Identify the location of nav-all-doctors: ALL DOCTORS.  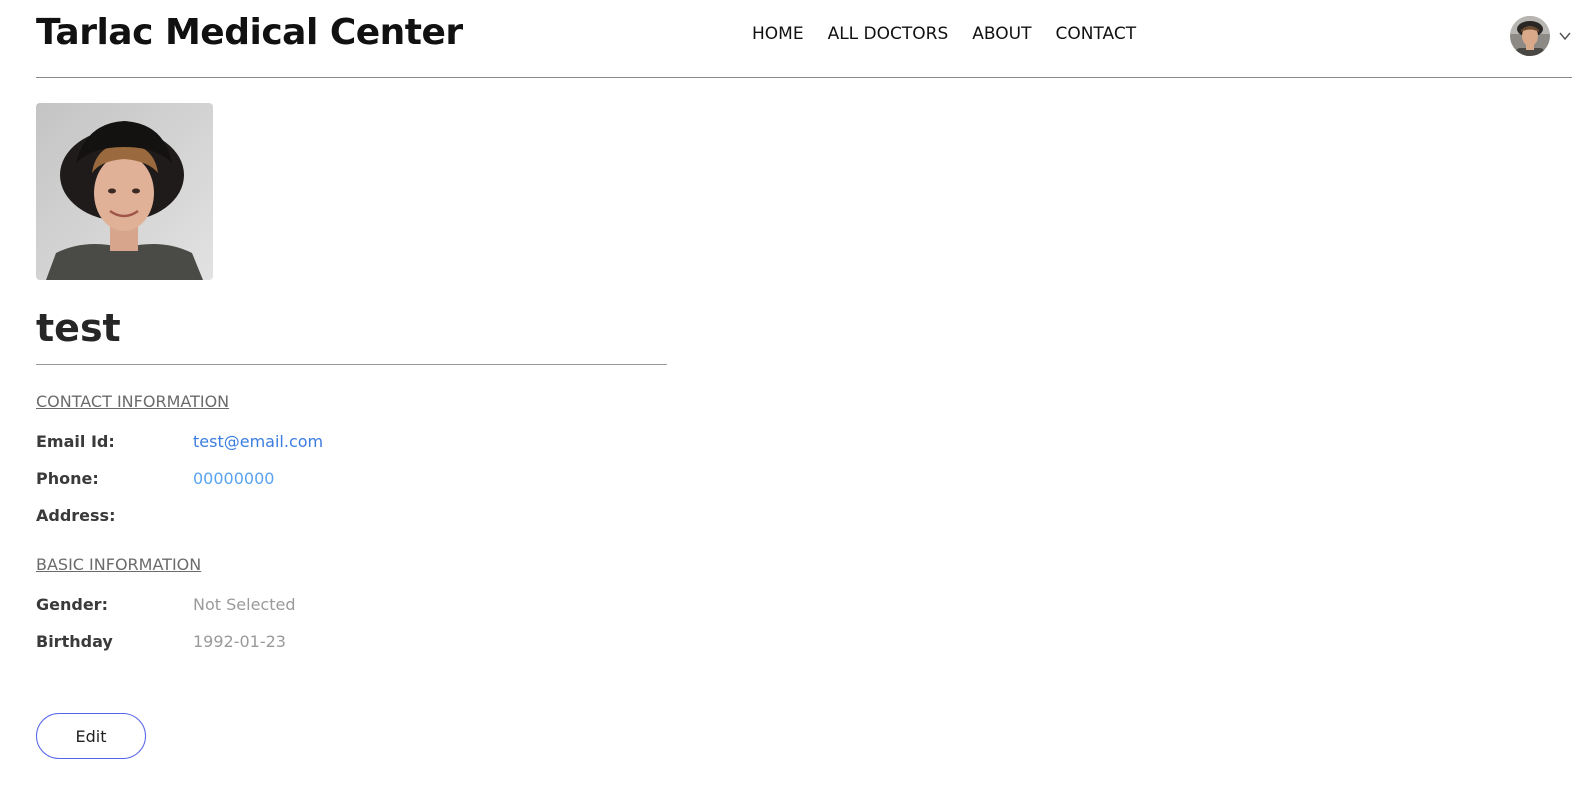
(888, 34).